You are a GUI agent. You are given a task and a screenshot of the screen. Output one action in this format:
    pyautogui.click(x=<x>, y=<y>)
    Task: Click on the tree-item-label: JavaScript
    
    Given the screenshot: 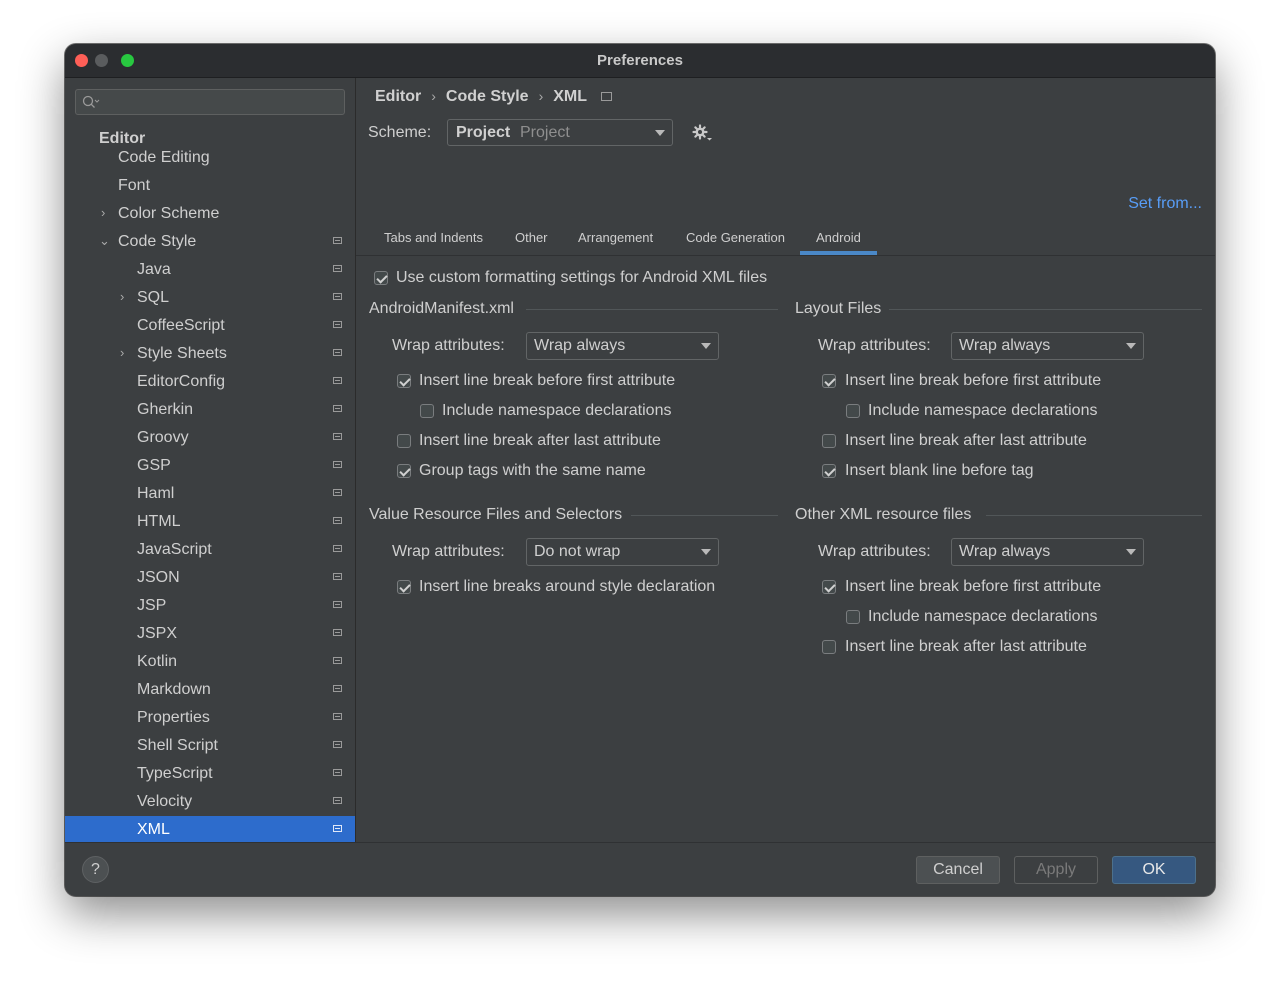 What is the action you would take?
    pyautogui.click(x=174, y=549)
    